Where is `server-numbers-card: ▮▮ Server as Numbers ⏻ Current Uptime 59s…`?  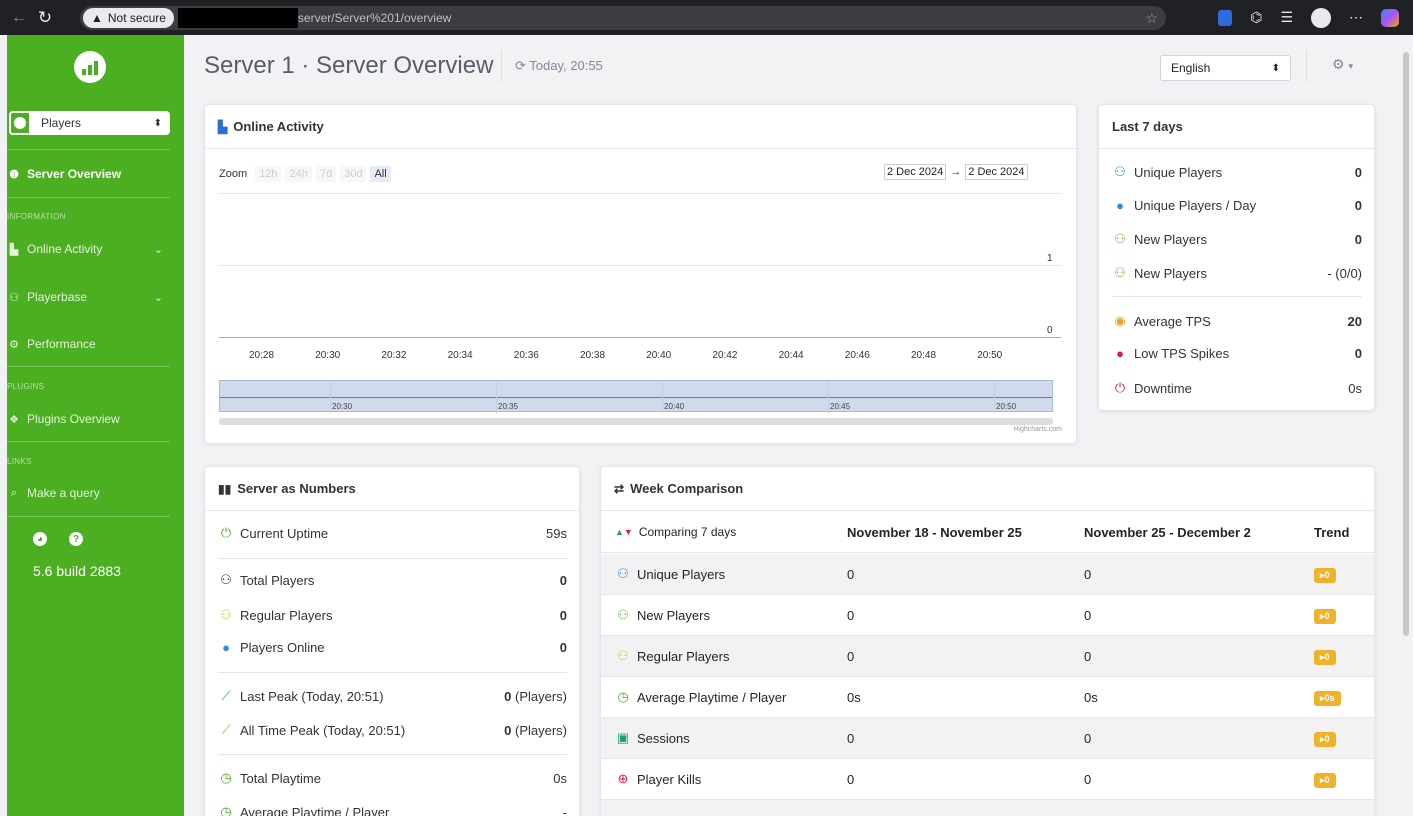 server-numbers-card: ▮▮ Server as Numbers ⏻ Current Uptime 59s… is located at coordinates (392, 641).